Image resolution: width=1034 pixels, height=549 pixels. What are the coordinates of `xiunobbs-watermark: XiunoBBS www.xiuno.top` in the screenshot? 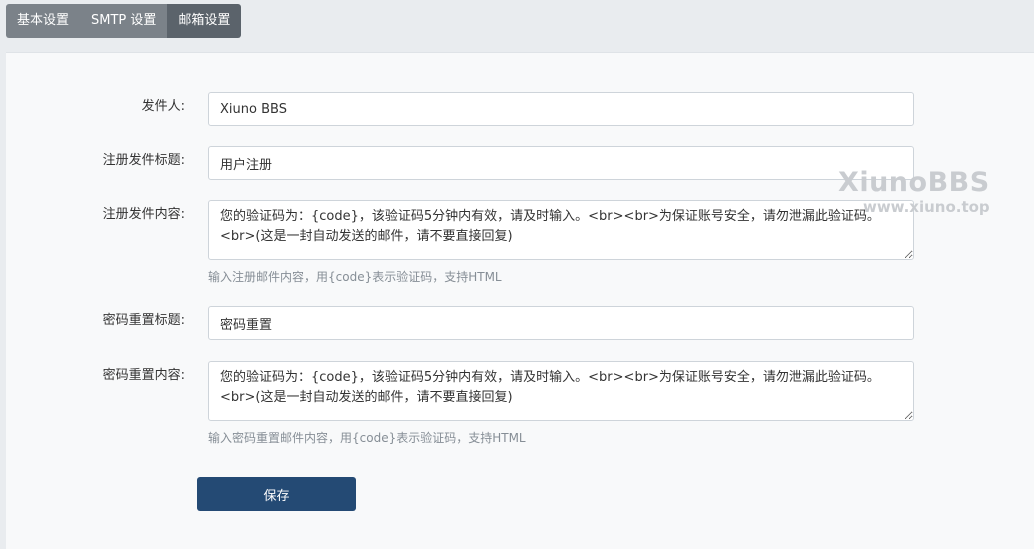 It's located at (914, 192).